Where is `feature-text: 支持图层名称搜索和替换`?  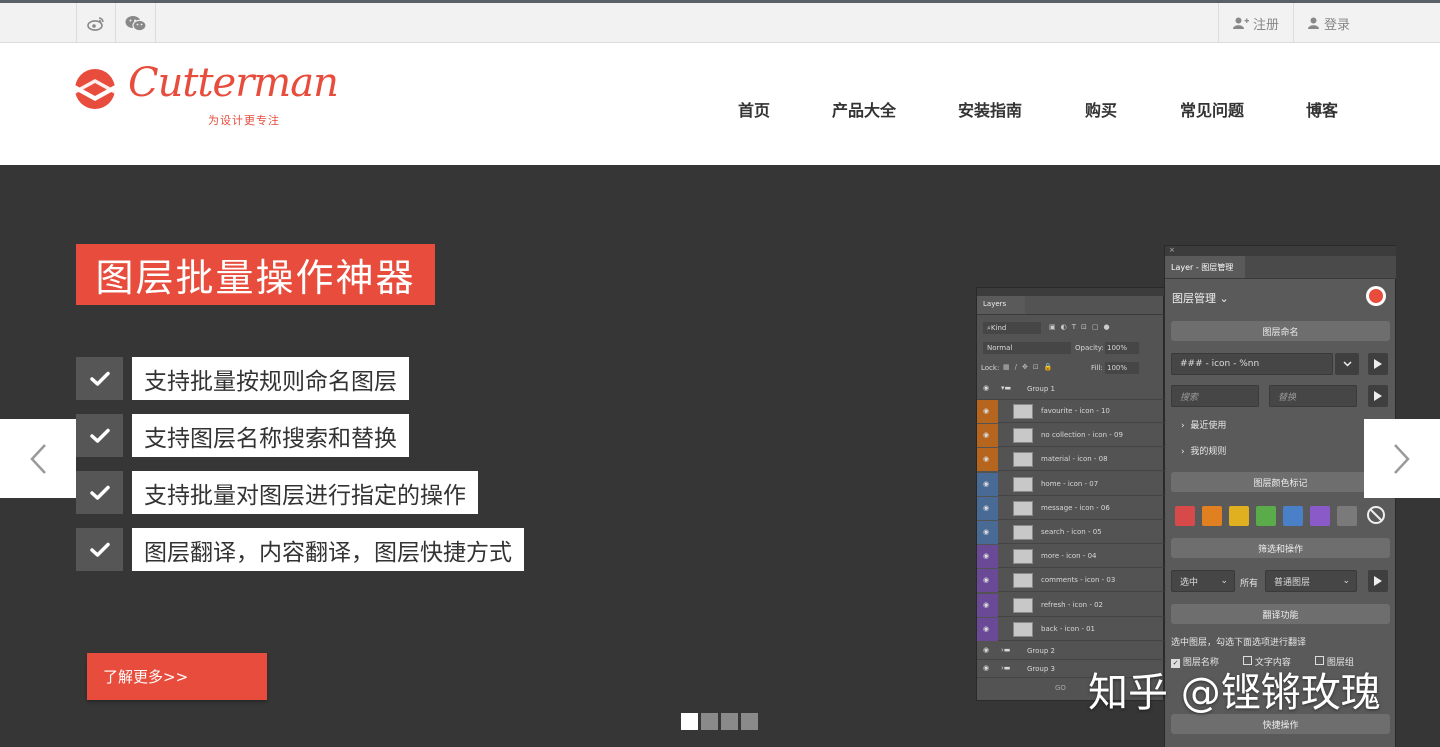 feature-text: 支持图层名称搜索和替换 is located at coordinates (270, 435).